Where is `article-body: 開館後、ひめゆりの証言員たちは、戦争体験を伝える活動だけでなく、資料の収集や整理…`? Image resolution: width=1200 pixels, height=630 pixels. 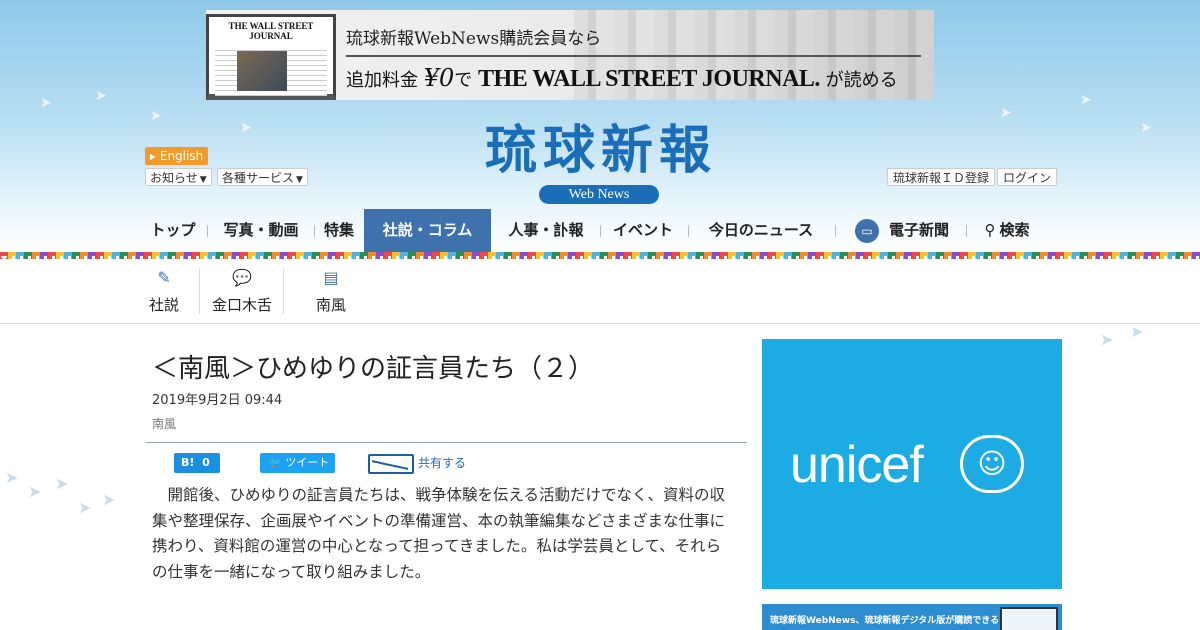
article-body: 開館後、ひめゆりの証言員たちは、戦争体験を伝える活動だけでなく、資料の収集や整理… is located at coordinates (439, 533).